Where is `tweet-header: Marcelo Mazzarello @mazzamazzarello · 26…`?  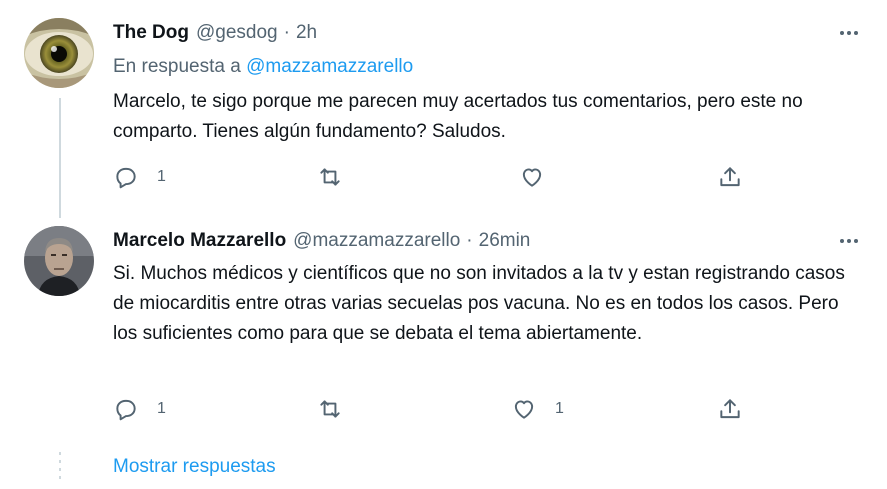
tweet-header: Marcelo Mazzarello @mazzamazzarello · 26… is located at coordinates (321, 241).